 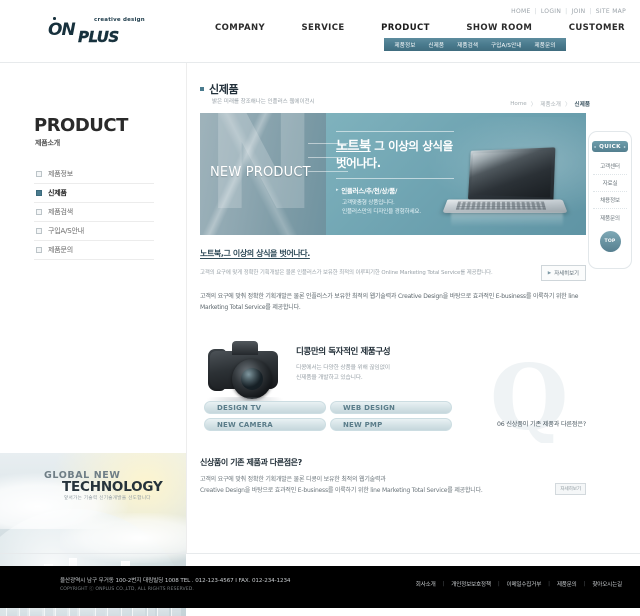 What do you see at coordinates (610, 166) in the screenshot?
I see `quick-item-customer-center: 고객센터` at bounding box center [610, 166].